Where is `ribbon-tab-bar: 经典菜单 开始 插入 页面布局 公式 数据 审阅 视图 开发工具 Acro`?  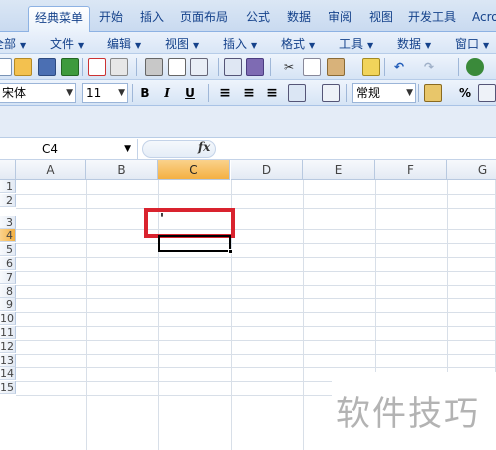 ribbon-tab-bar: 经典菜单 开始 插入 页面布局 公式 数据 审阅 视图 开发工具 Acro is located at coordinates (248, 16).